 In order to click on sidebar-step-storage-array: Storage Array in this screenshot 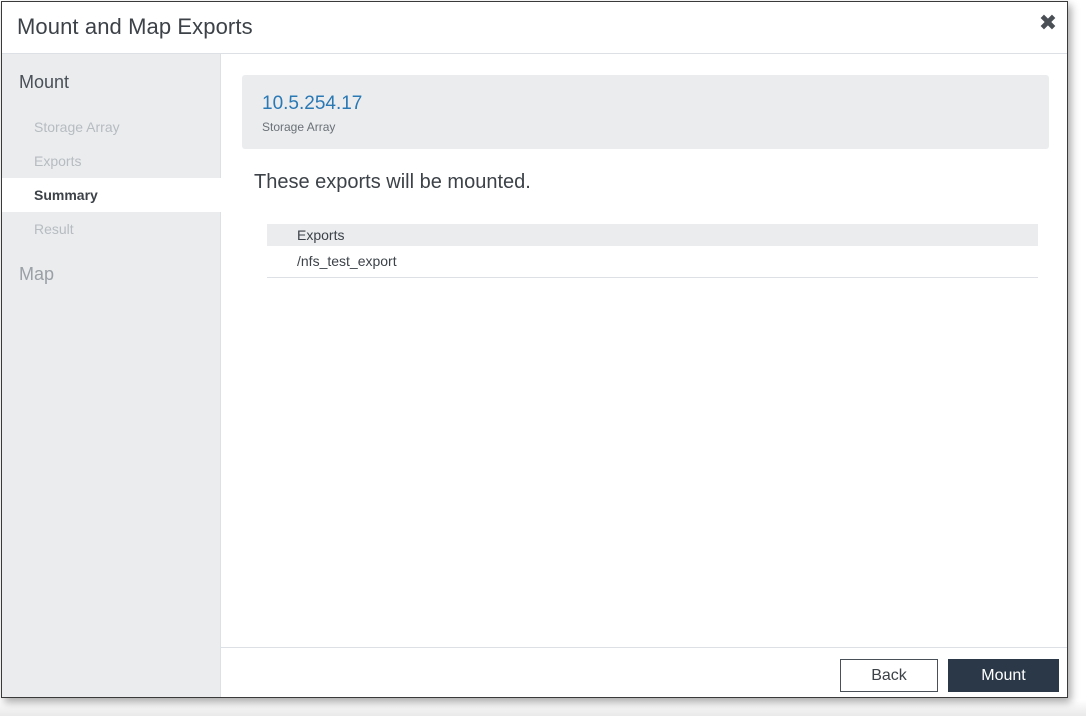, I will do `click(111, 127)`.